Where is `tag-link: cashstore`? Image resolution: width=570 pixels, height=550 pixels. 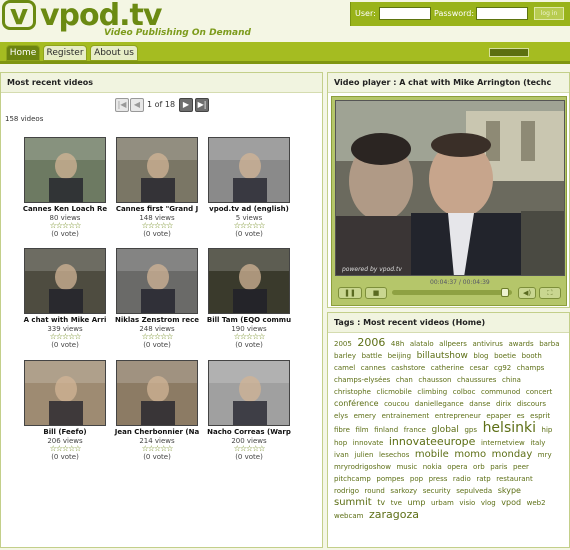
tag-link: cashstore is located at coordinates (408, 368).